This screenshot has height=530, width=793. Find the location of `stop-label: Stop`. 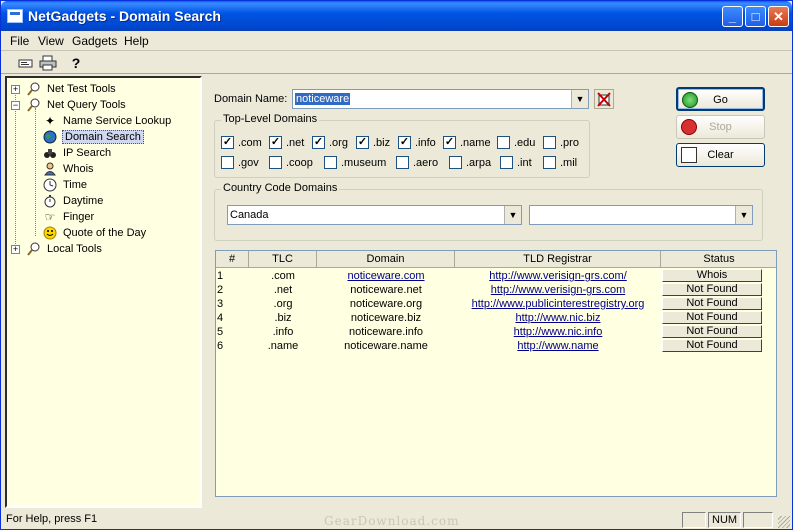

stop-label: Stop is located at coordinates (720, 127).